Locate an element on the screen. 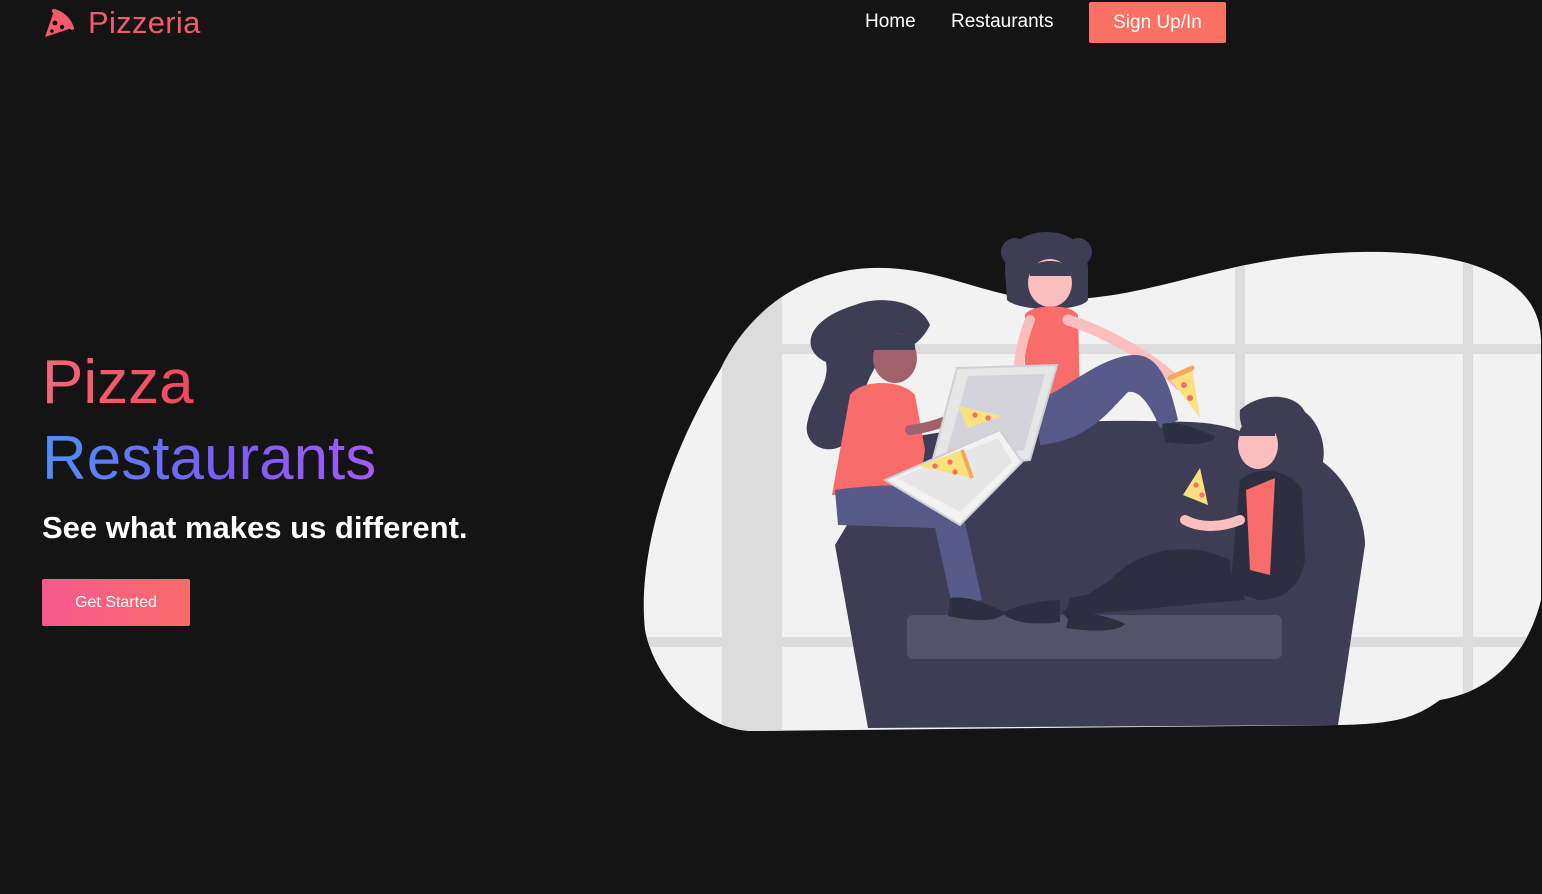  hero-title: Pizza Restaurants is located at coordinates (209, 421).